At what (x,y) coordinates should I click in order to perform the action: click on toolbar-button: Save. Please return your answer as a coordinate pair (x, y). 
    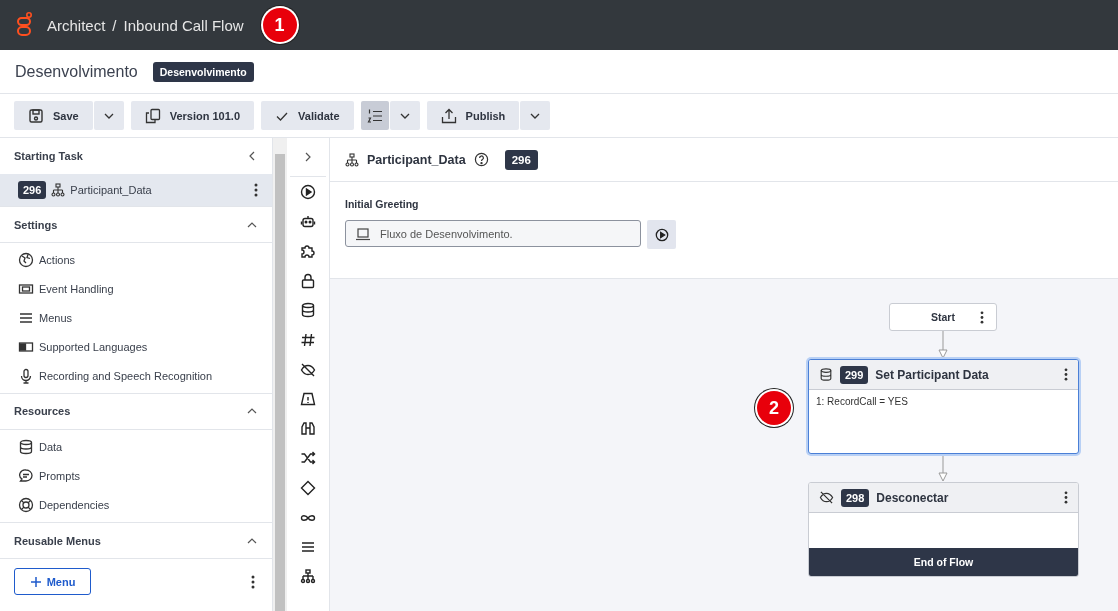
    Looking at the image, I should click on (53, 115).